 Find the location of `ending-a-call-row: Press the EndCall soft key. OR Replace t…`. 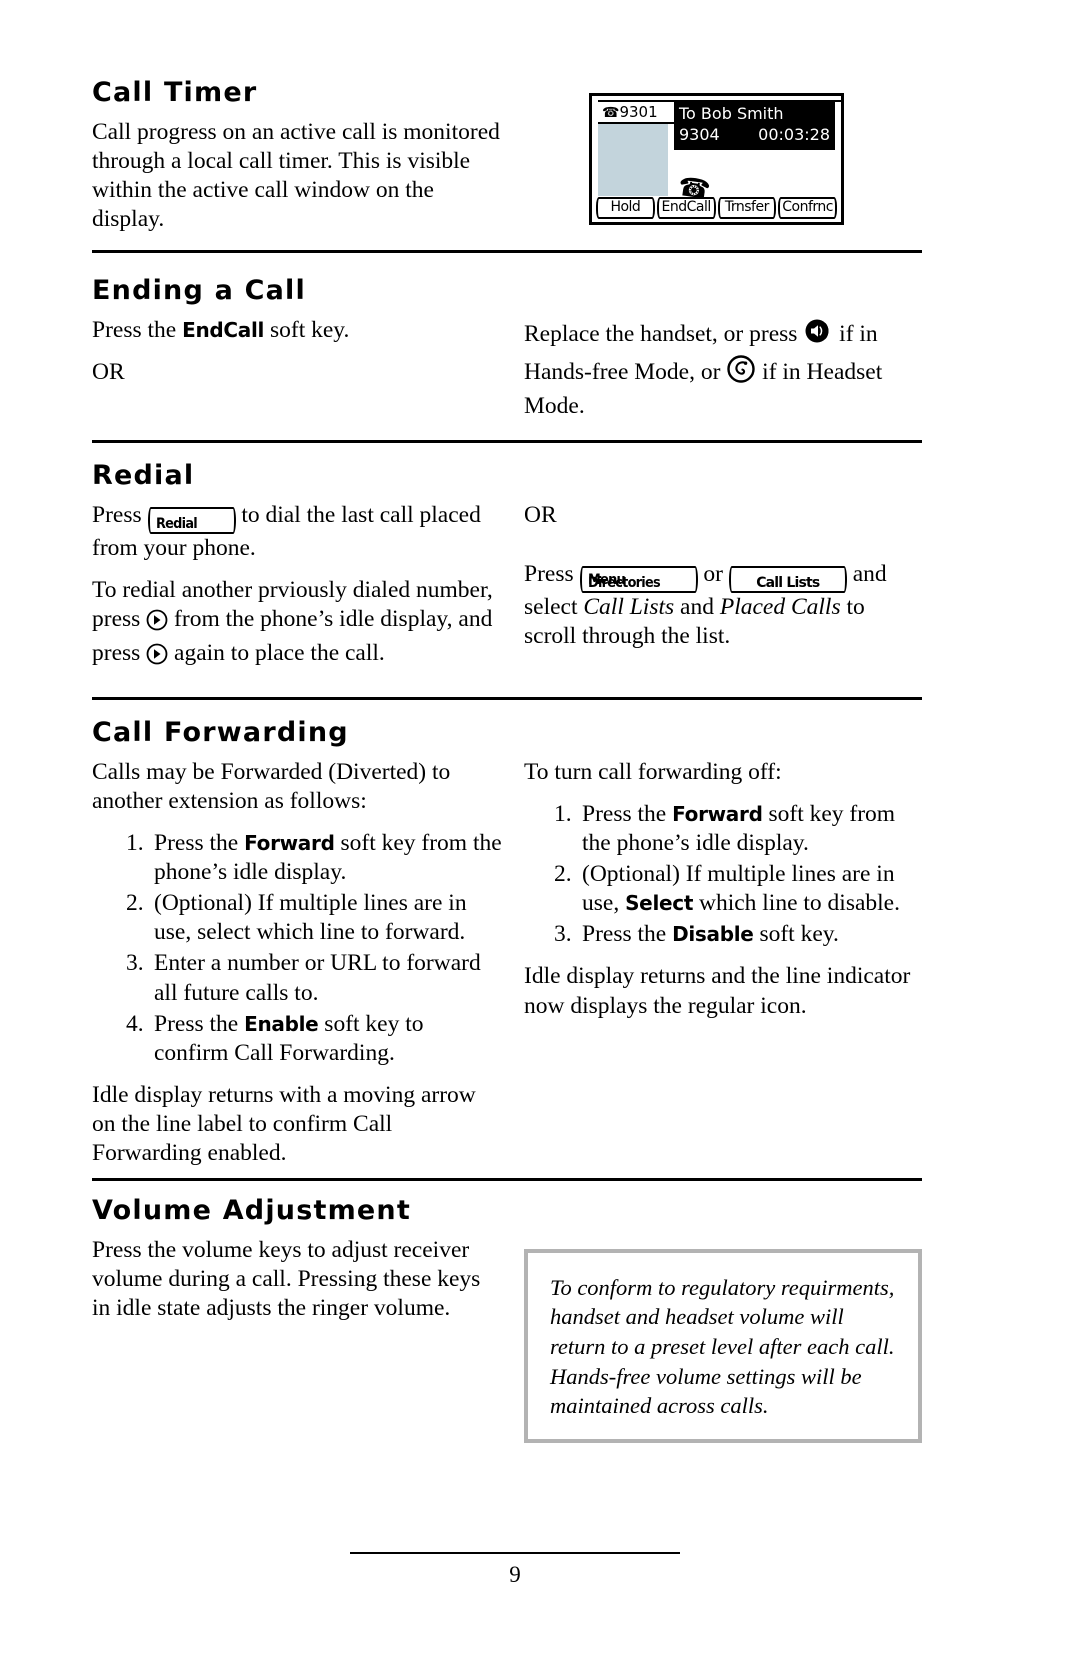

ending-a-call-row: Press the EndCall soft key. OR Replace t… is located at coordinates (507, 375).